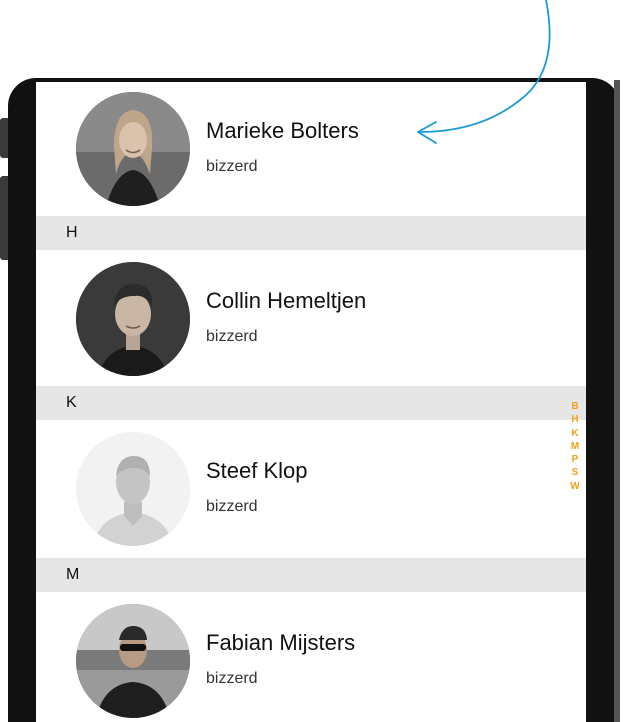 The image size is (624, 722). I want to click on default-avatar-icon, so click(133, 489).